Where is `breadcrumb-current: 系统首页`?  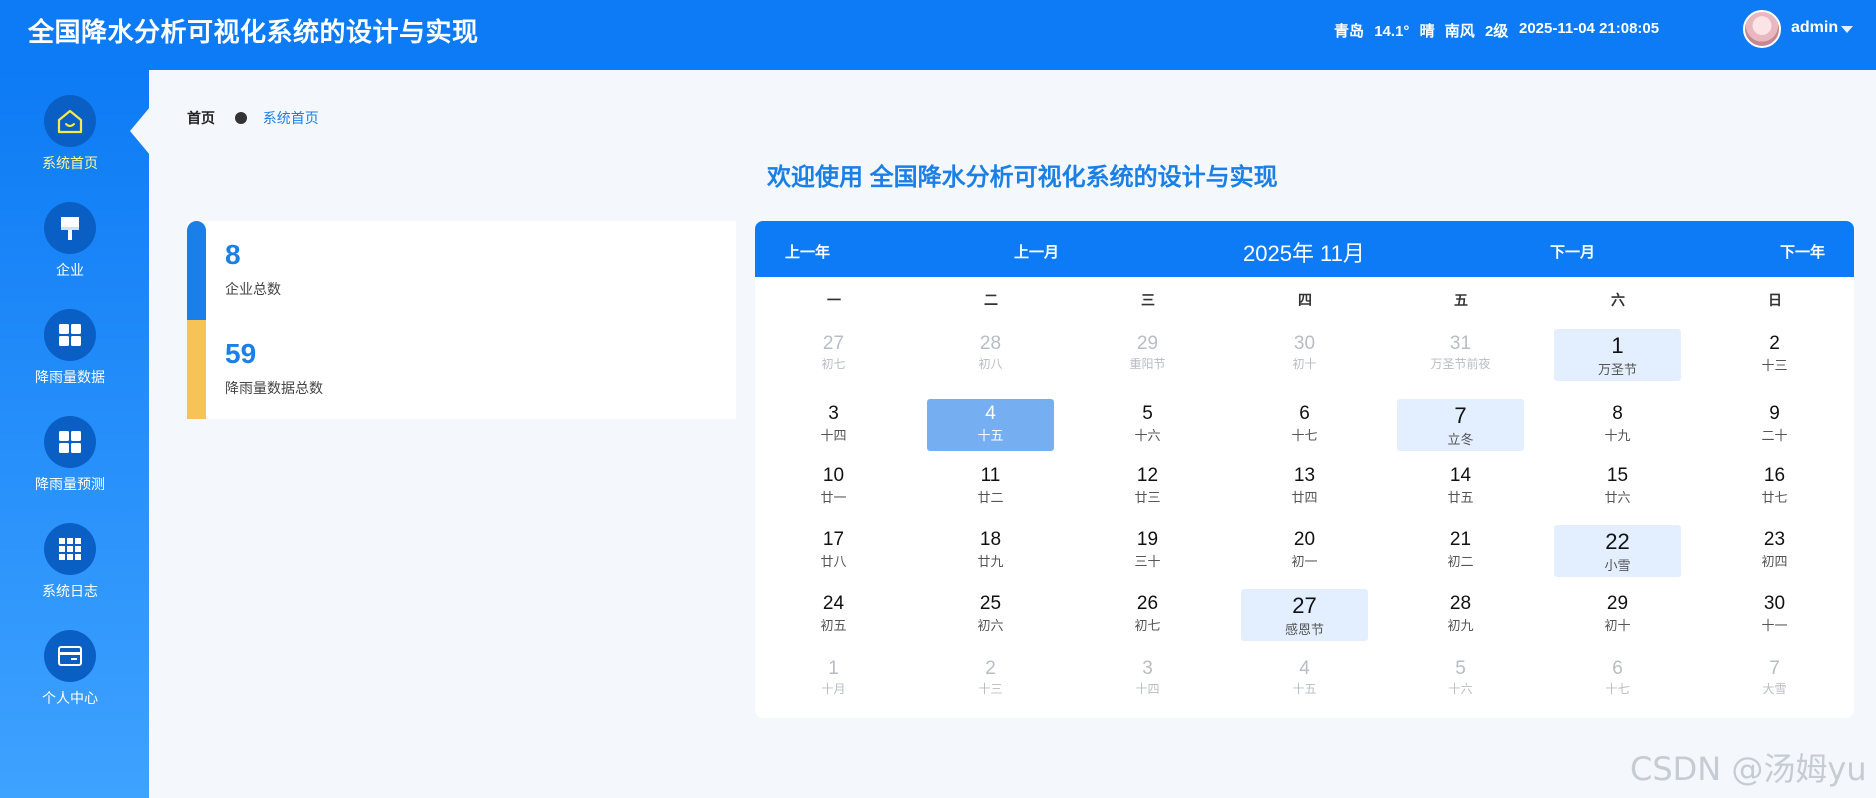
breadcrumb-current: 系统首页 is located at coordinates (291, 118).